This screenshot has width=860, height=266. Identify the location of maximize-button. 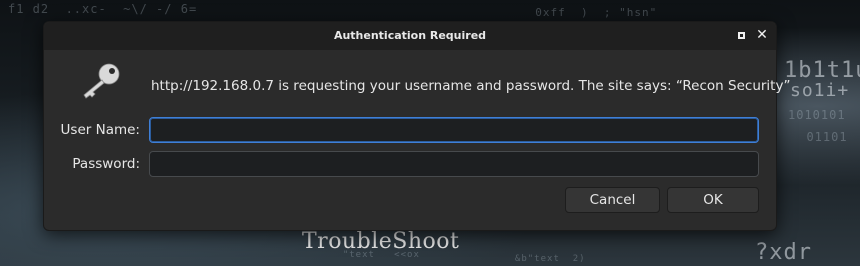
(741, 35).